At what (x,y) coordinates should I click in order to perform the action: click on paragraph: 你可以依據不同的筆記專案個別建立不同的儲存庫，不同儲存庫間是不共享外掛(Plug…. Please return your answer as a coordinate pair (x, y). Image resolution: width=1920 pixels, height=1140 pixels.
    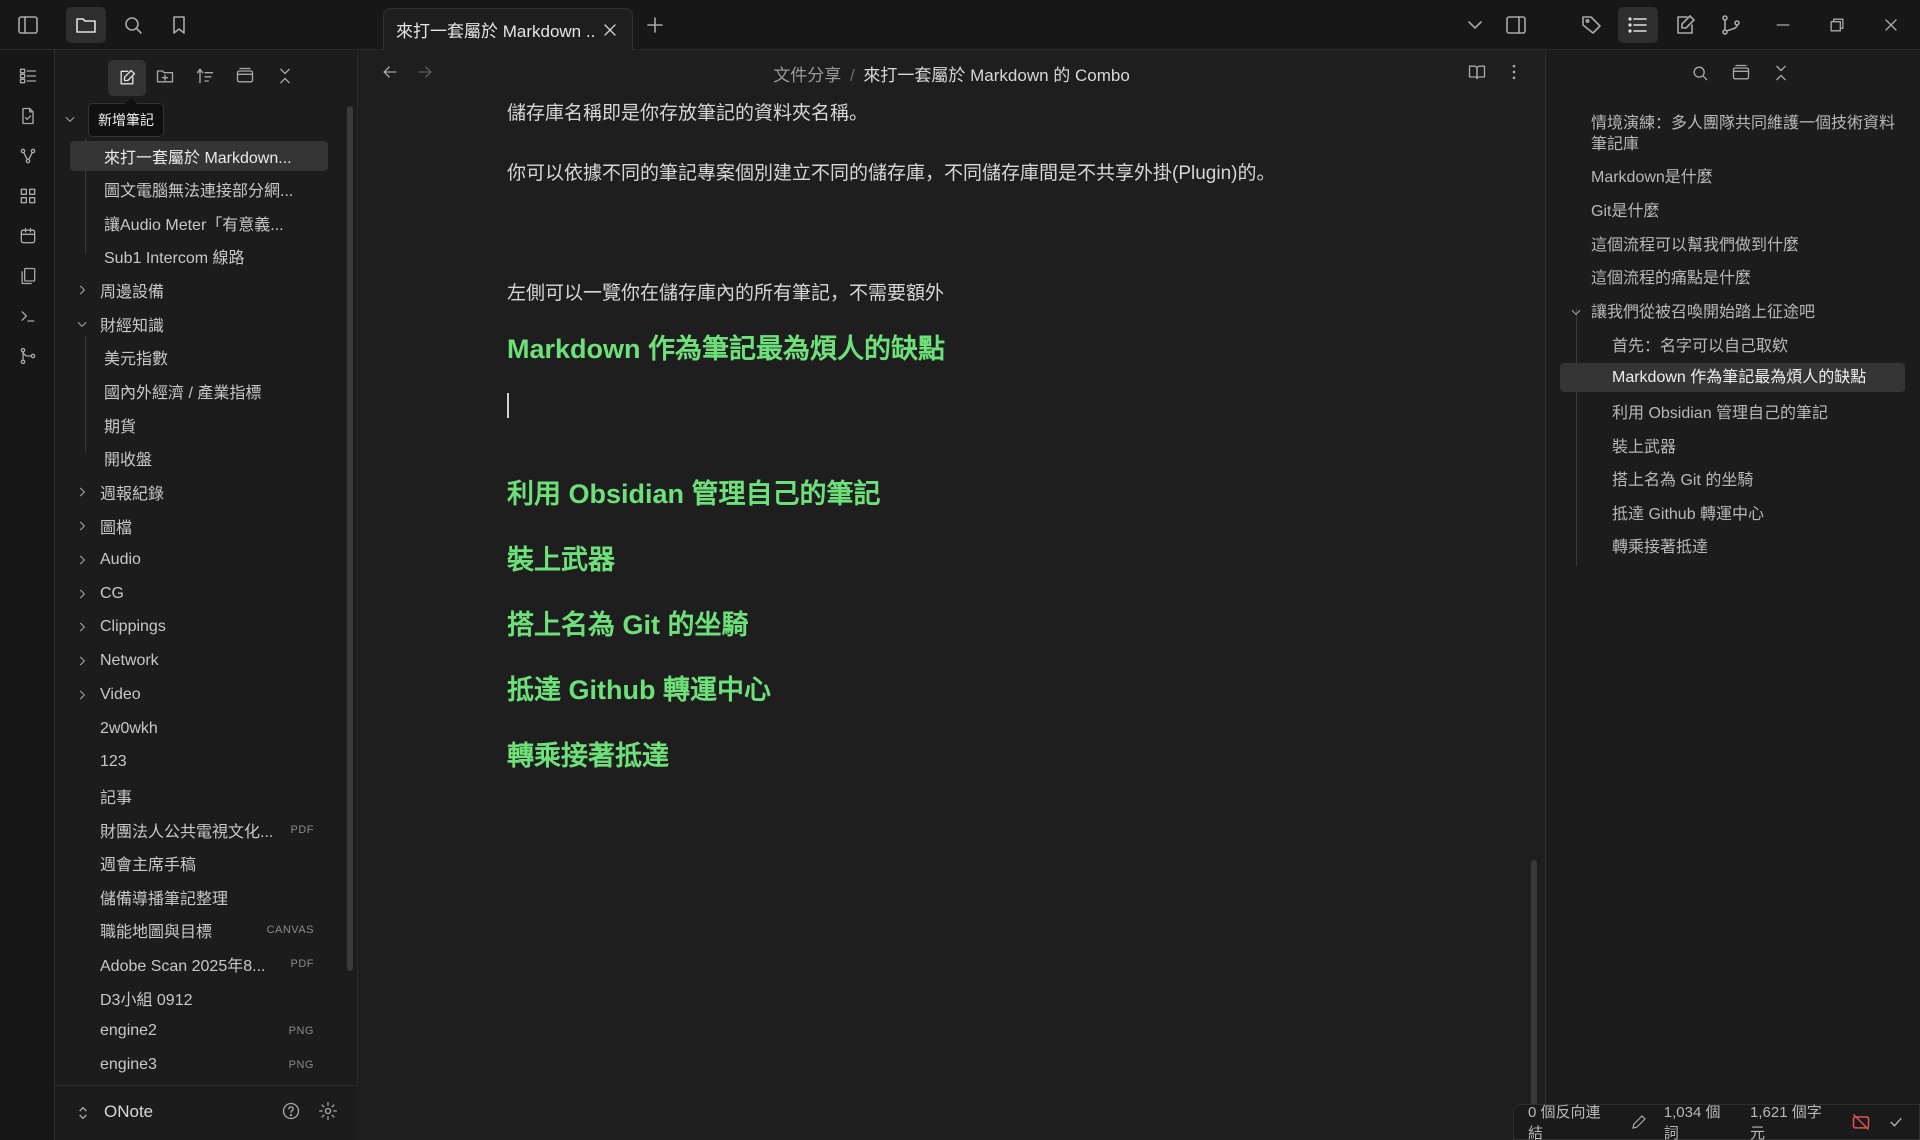
    Looking at the image, I should click on (891, 171).